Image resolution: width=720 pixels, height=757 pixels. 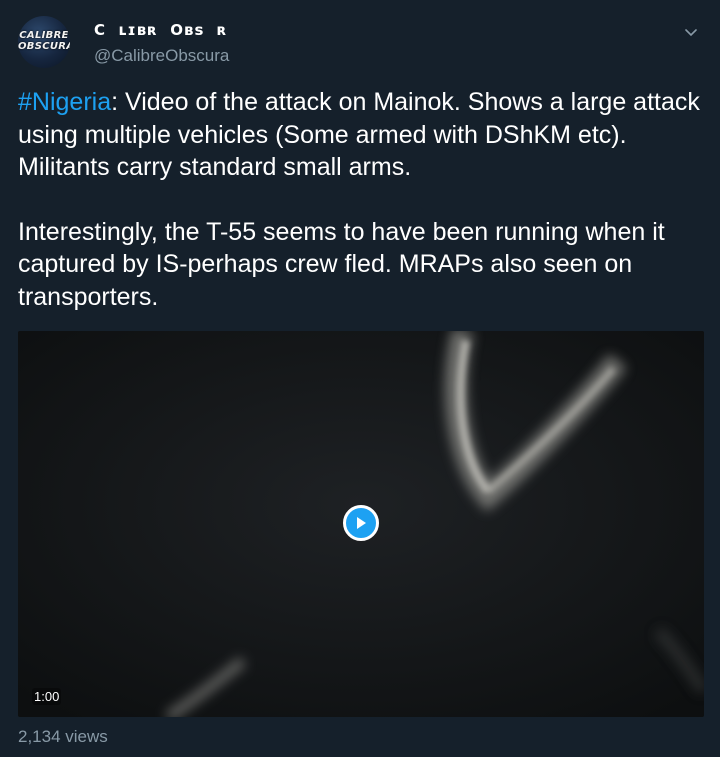 I want to click on avatar: CALIBRE OBSCURA, so click(x=44, y=42).